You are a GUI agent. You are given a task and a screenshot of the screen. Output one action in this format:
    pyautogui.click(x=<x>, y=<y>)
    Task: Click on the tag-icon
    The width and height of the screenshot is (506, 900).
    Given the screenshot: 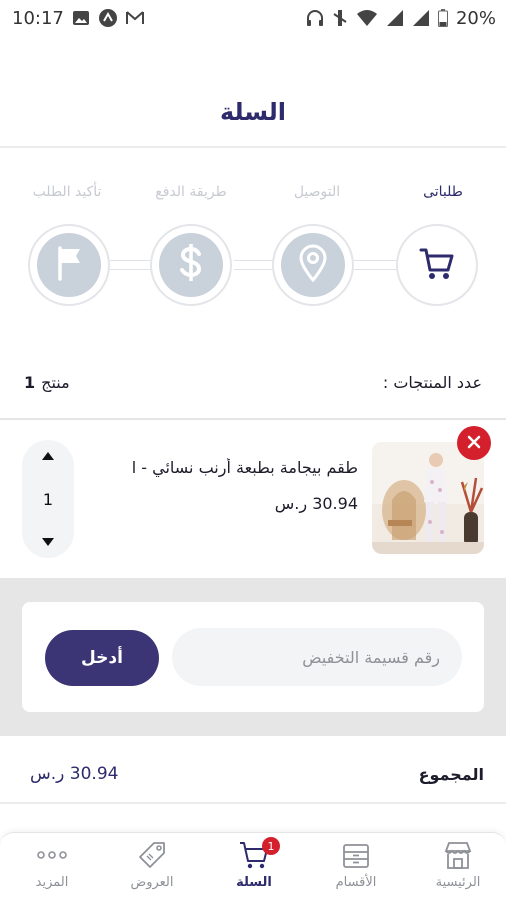 What is the action you would take?
    pyautogui.click(x=152, y=855)
    